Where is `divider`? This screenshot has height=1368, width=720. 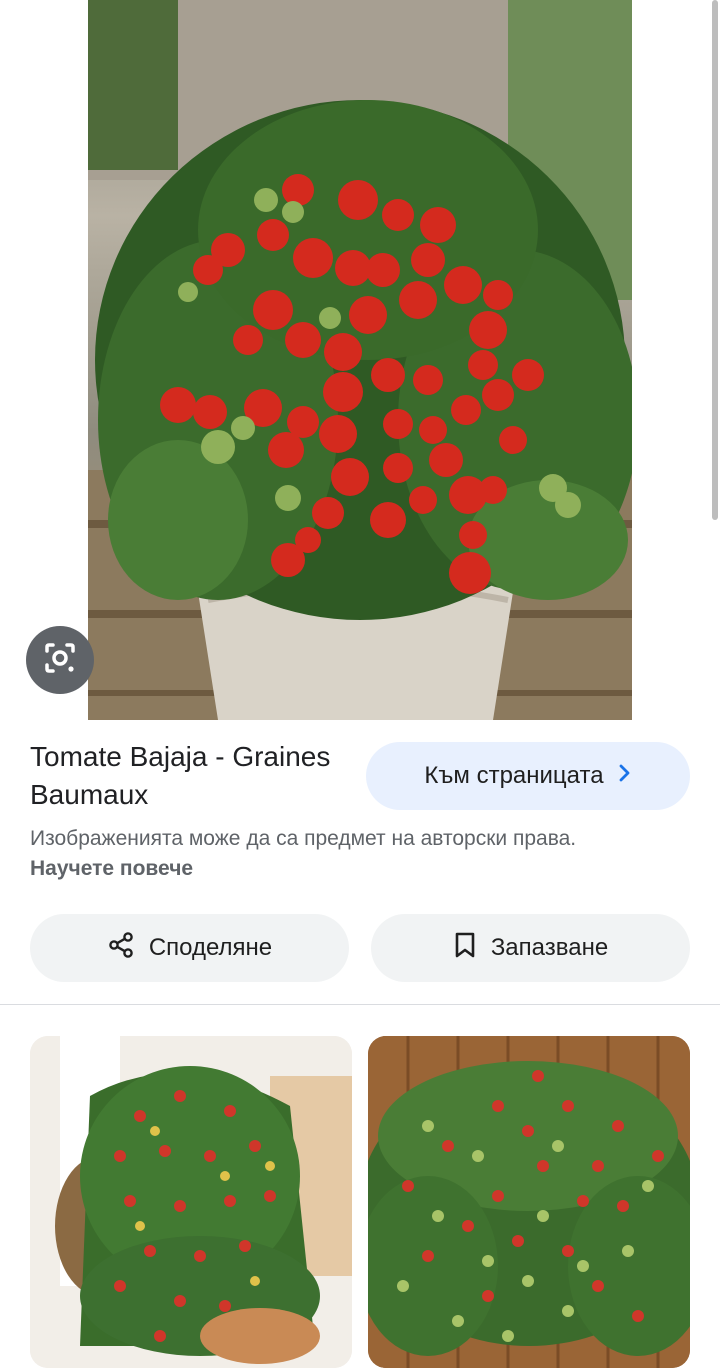 divider is located at coordinates (360, 1004).